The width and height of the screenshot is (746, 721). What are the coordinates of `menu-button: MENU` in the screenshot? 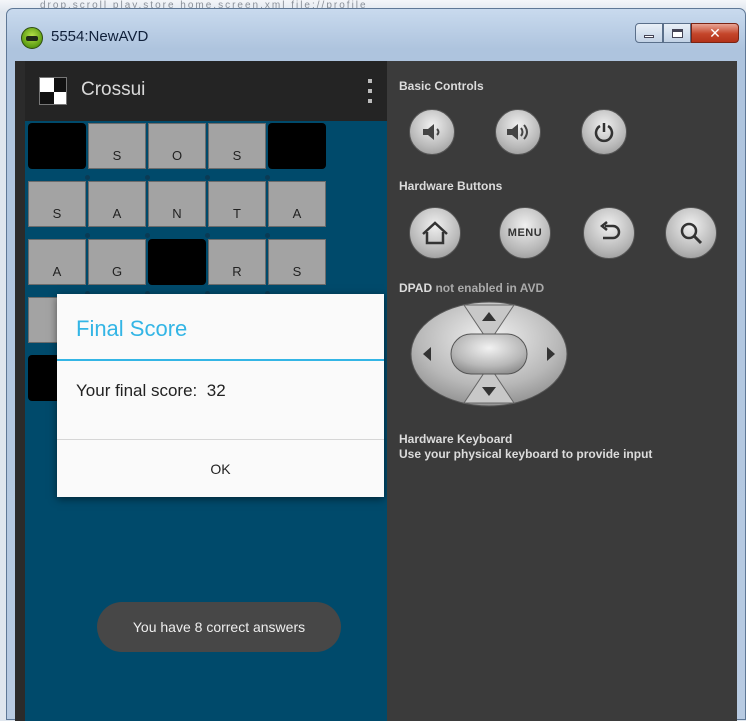 It's located at (525, 233).